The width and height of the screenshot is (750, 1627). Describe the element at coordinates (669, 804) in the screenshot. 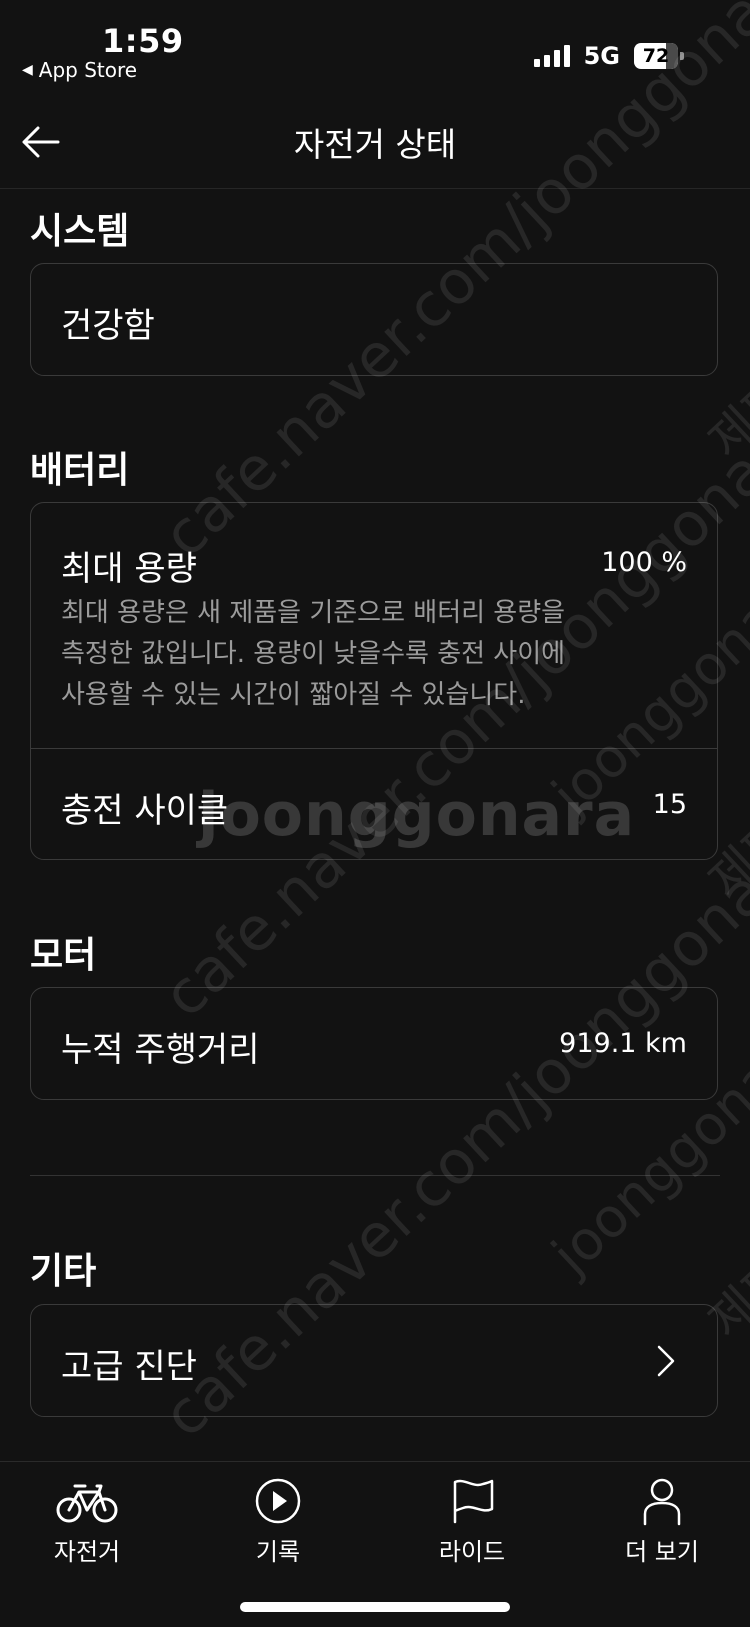

I see `charge-cycles-value: 15` at that location.